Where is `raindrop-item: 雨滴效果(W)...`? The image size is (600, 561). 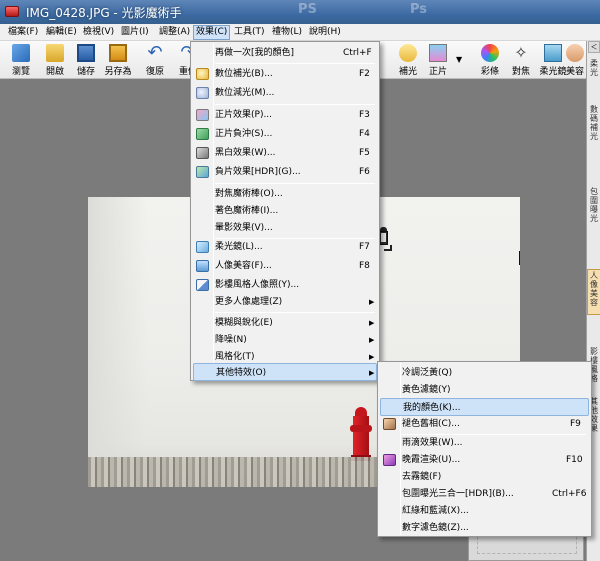 raindrop-item: 雨滴效果(W)... is located at coordinates (484, 443).